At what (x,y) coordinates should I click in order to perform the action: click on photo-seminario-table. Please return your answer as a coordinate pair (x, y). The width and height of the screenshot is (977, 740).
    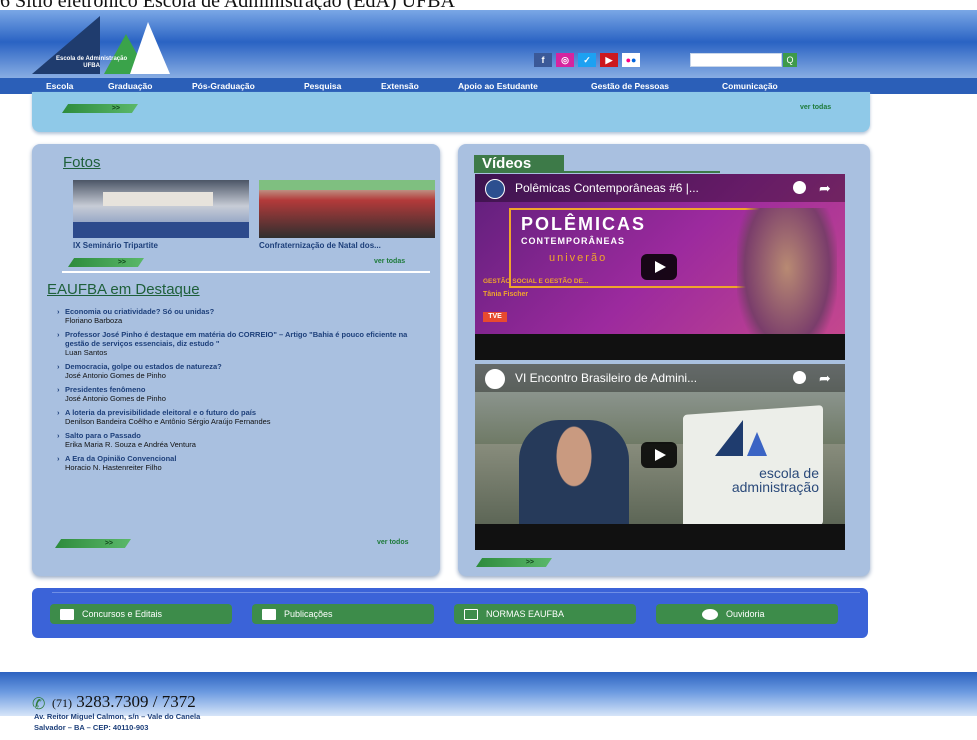
    Looking at the image, I should click on (158, 199).